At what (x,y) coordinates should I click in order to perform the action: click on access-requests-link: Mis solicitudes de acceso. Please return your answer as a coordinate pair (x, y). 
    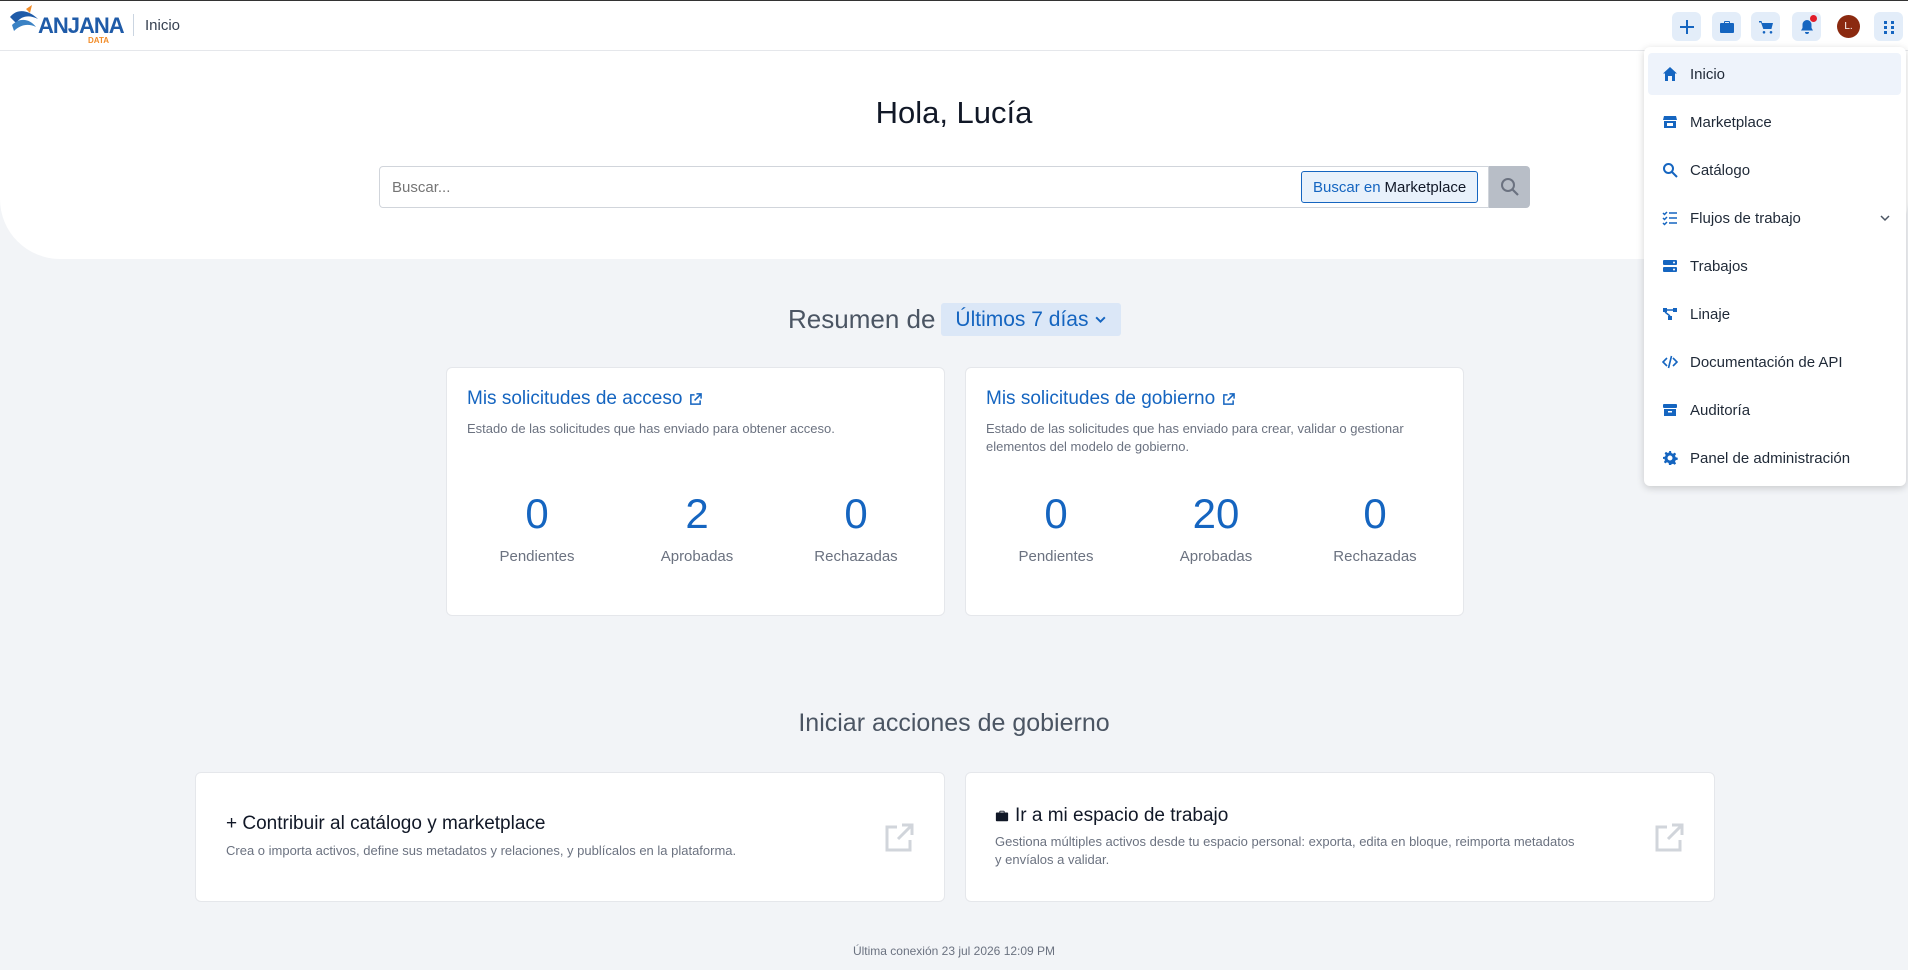
    Looking at the image, I should click on (585, 399).